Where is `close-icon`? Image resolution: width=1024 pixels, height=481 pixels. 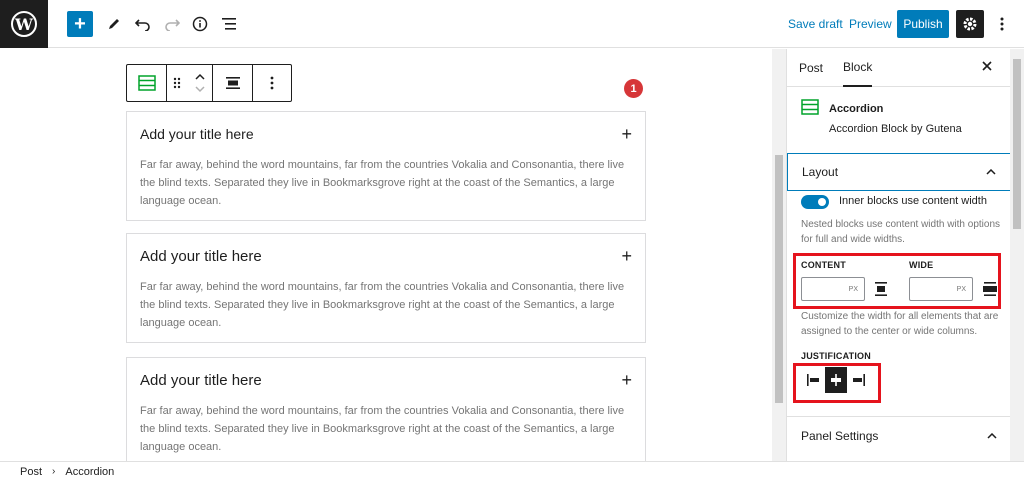 close-icon is located at coordinates (987, 66).